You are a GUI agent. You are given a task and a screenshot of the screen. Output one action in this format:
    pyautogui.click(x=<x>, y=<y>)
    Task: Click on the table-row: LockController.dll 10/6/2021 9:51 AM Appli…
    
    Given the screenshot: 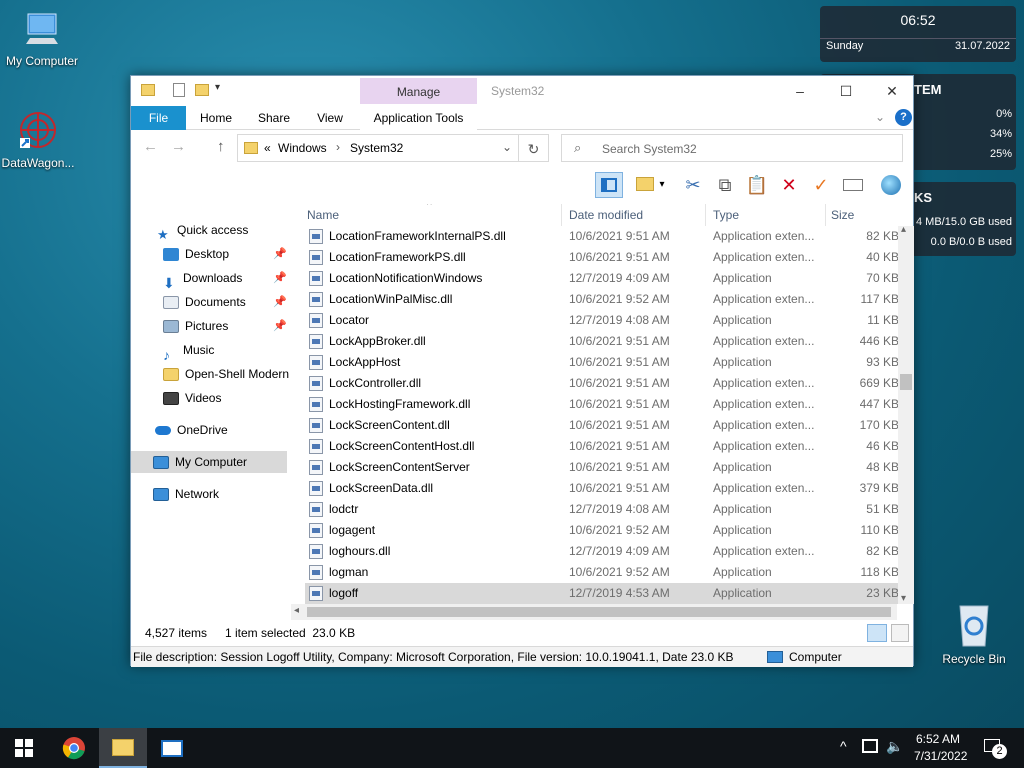 What is the action you would take?
    pyautogui.click(x=602, y=383)
    